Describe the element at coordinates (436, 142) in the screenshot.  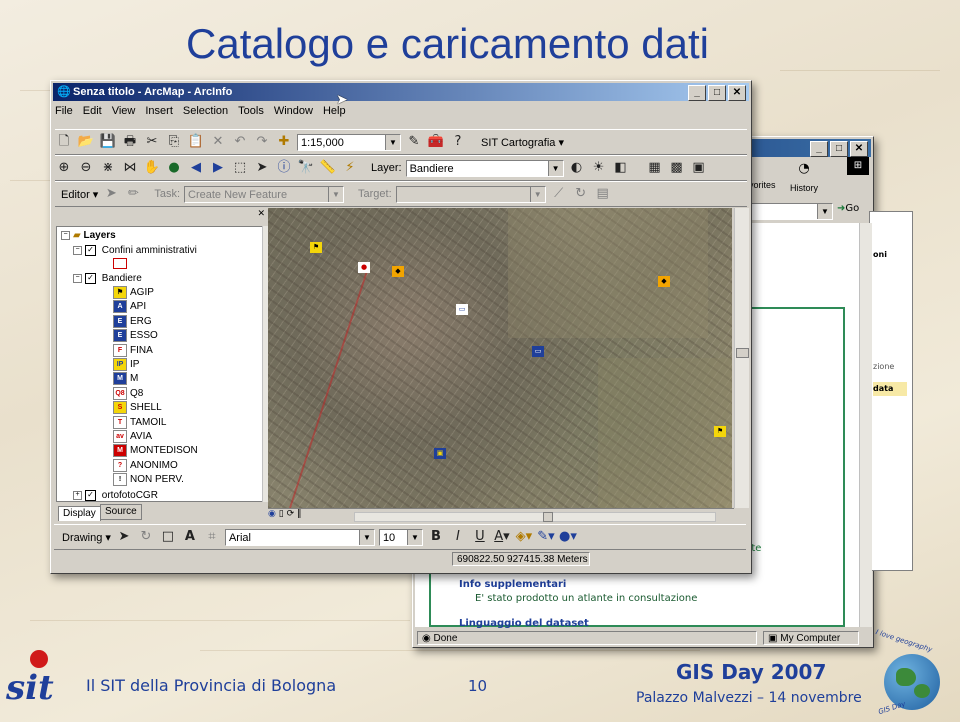
I see `arctoolbox-icon: 🧰` at that location.